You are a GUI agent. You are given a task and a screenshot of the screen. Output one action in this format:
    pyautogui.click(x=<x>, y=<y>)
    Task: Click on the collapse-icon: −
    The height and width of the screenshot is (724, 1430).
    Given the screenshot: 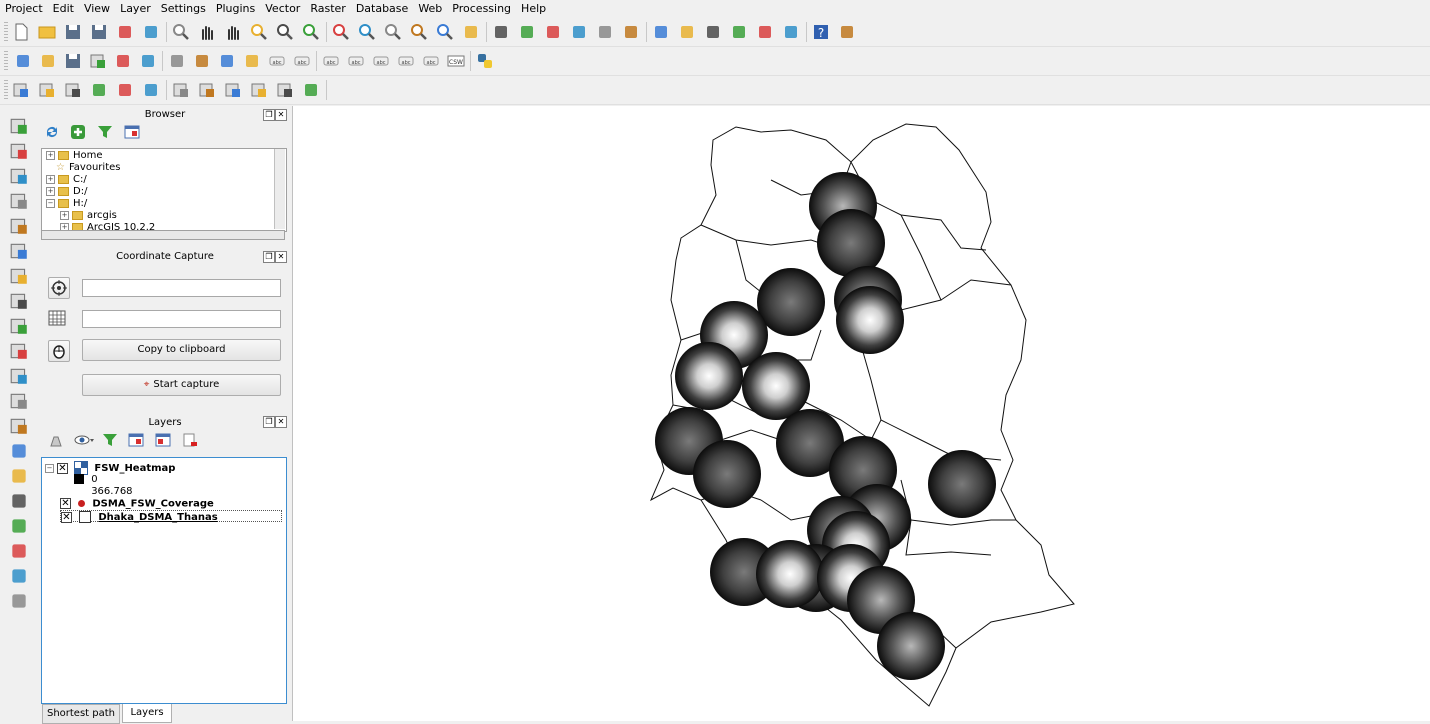 What is the action you would take?
    pyautogui.click(x=49, y=468)
    